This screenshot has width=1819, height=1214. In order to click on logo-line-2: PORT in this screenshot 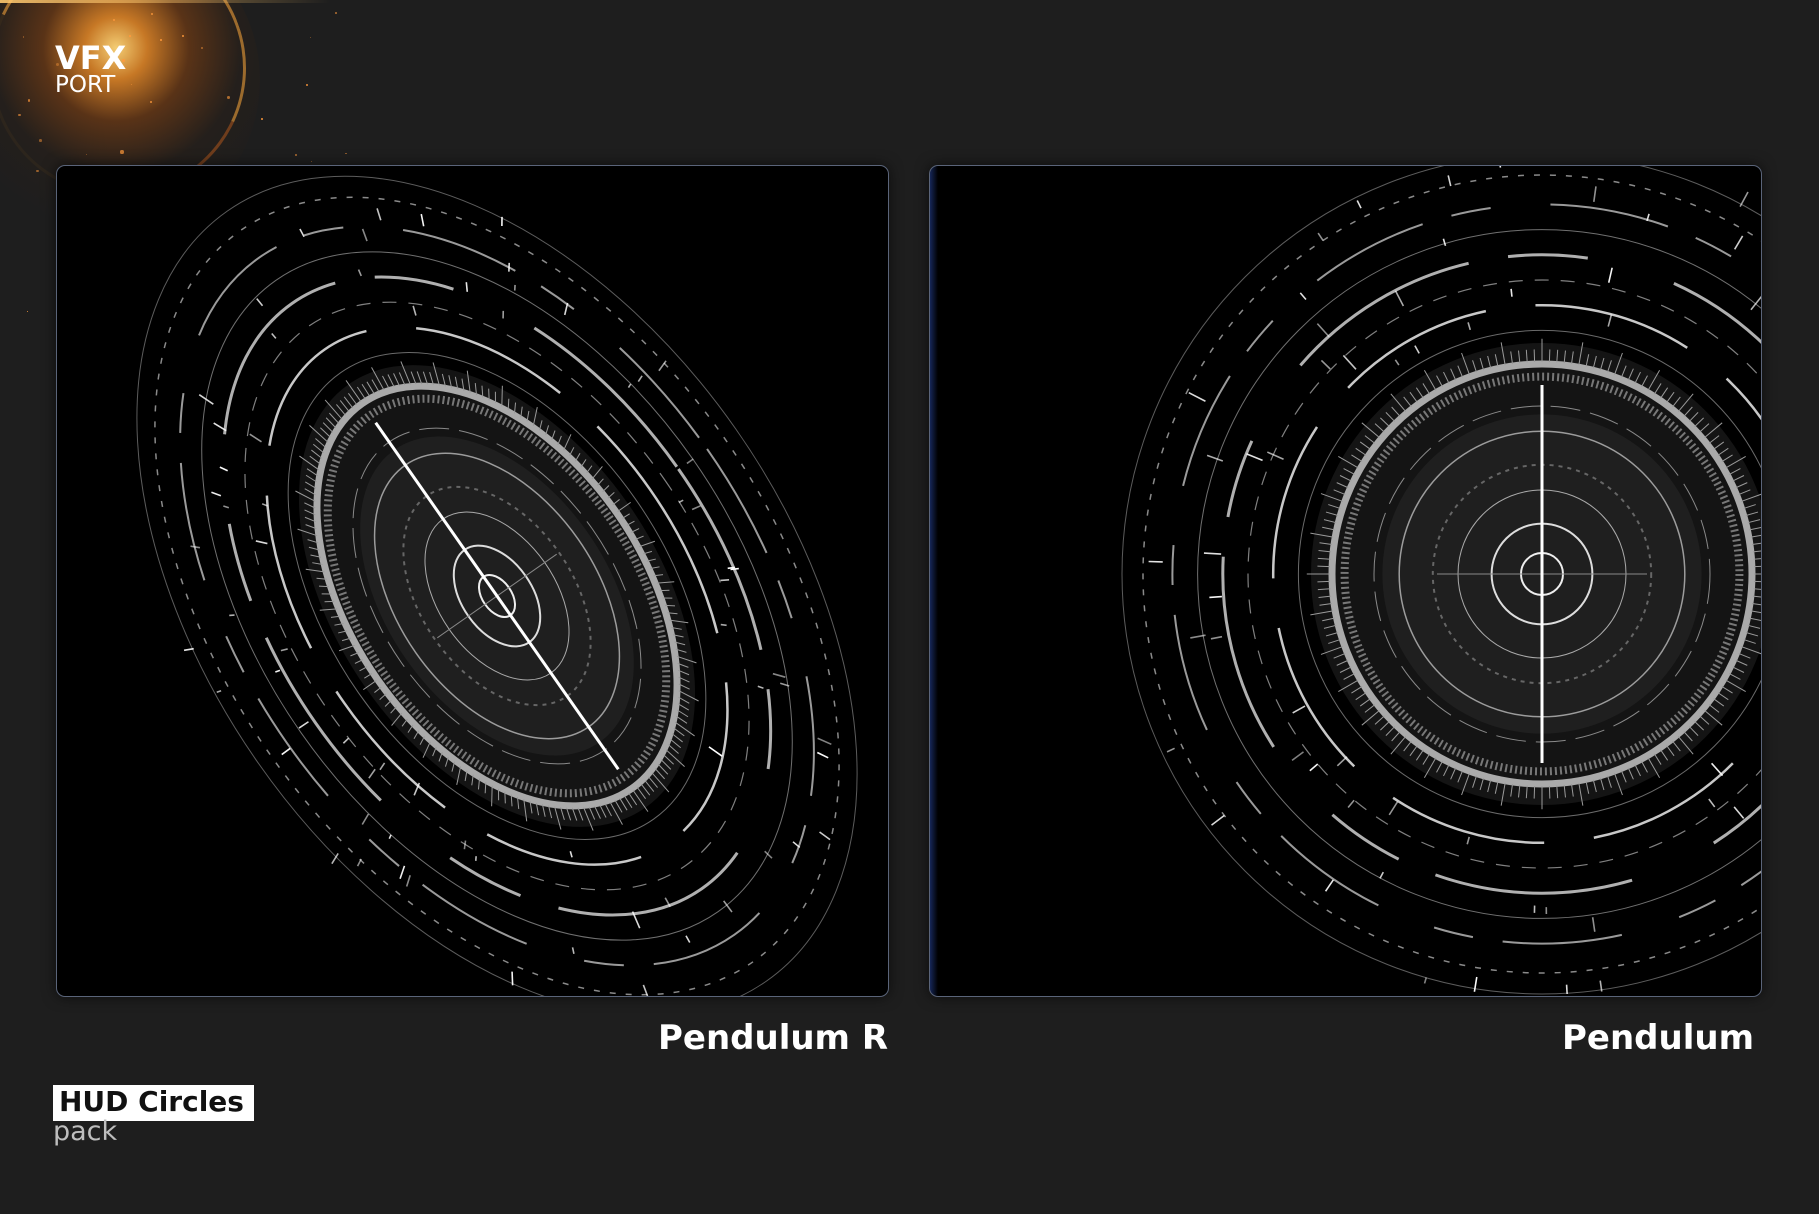, I will do `click(85, 85)`.